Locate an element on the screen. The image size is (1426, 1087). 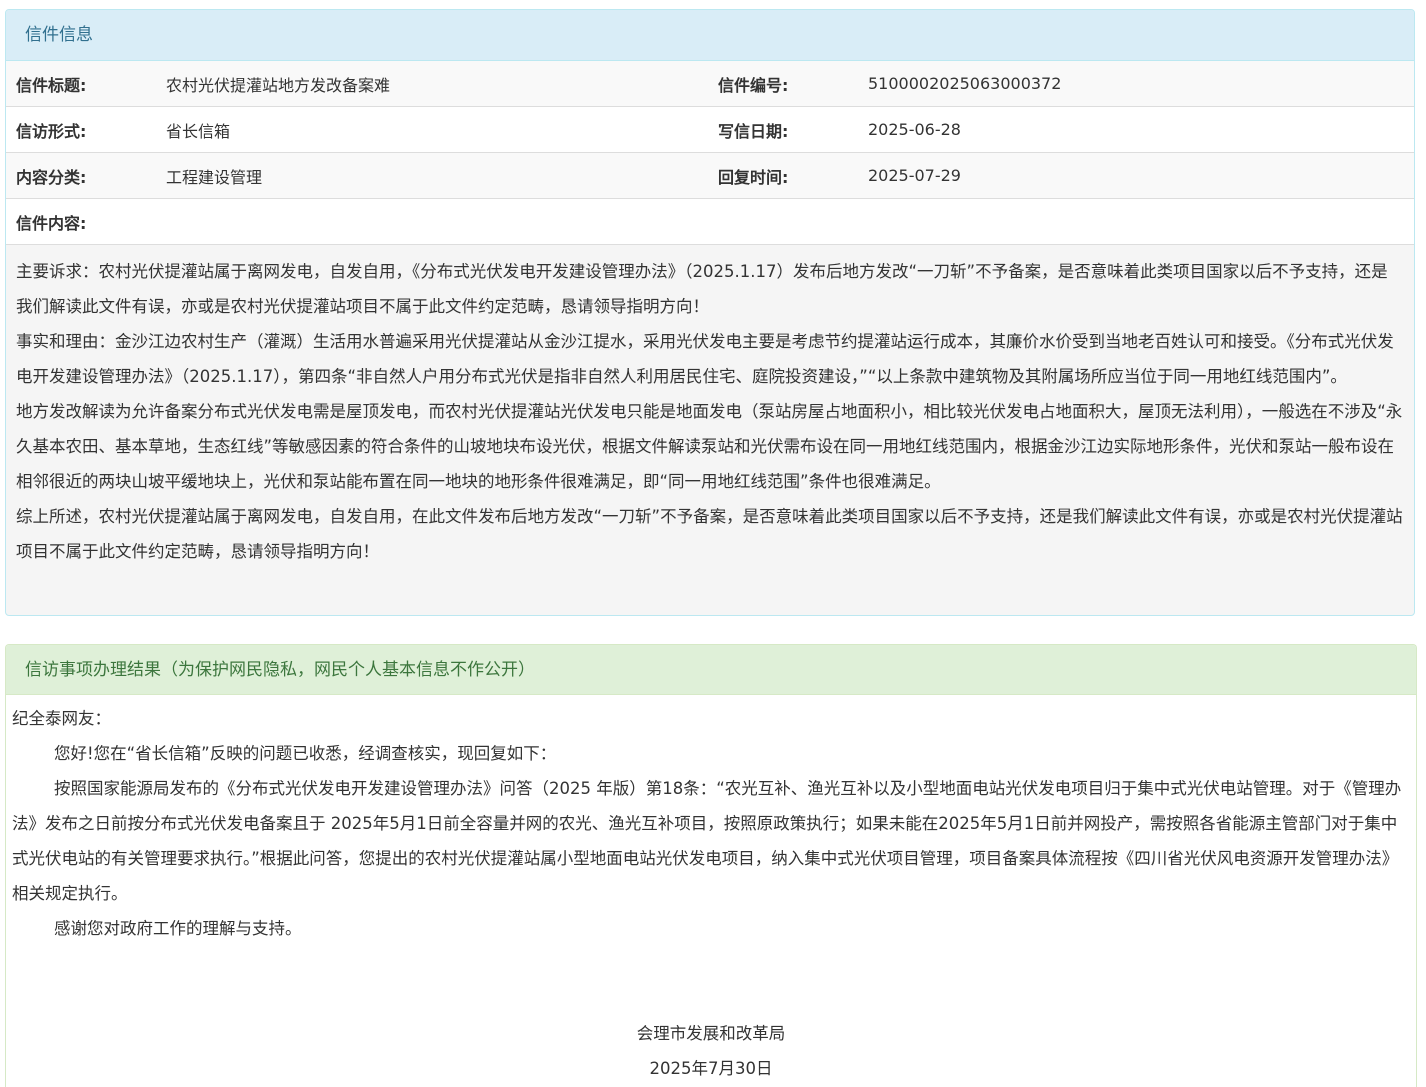
table-row: 信件内容: is located at coordinates (710, 221).